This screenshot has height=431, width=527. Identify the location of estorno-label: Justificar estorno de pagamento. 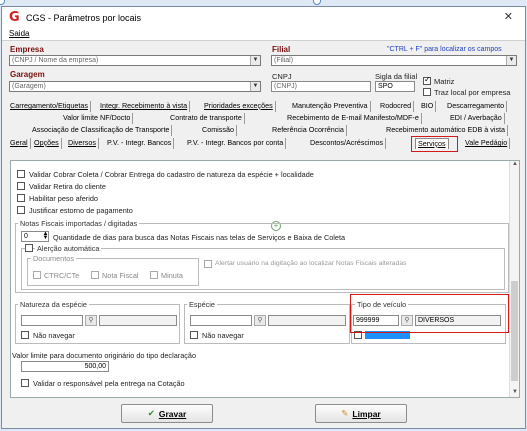
(81, 210).